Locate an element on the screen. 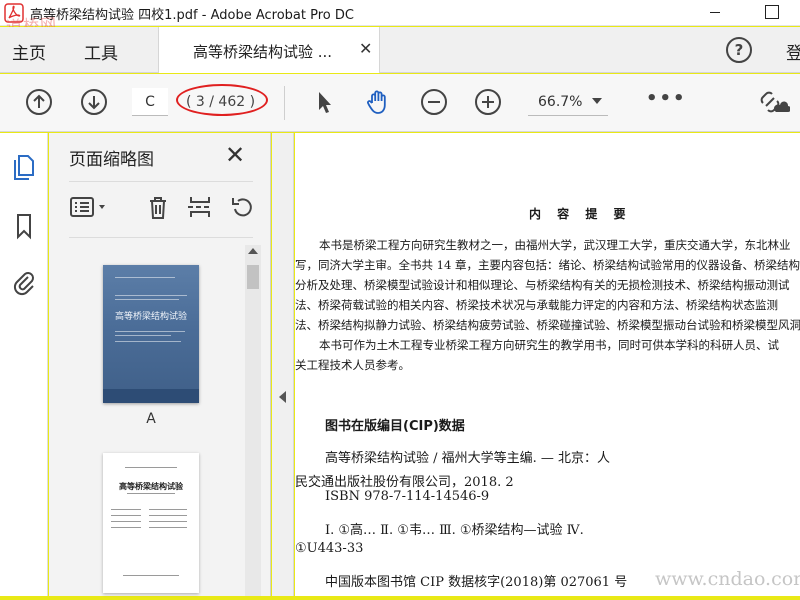 This screenshot has width=800, height=600. next-page-icon is located at coordinates (94, 102).